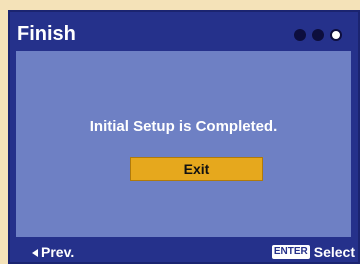 This screenshot has height=264, width=360. I want to click on select-hint: ENTER Select, so click(313, 252).